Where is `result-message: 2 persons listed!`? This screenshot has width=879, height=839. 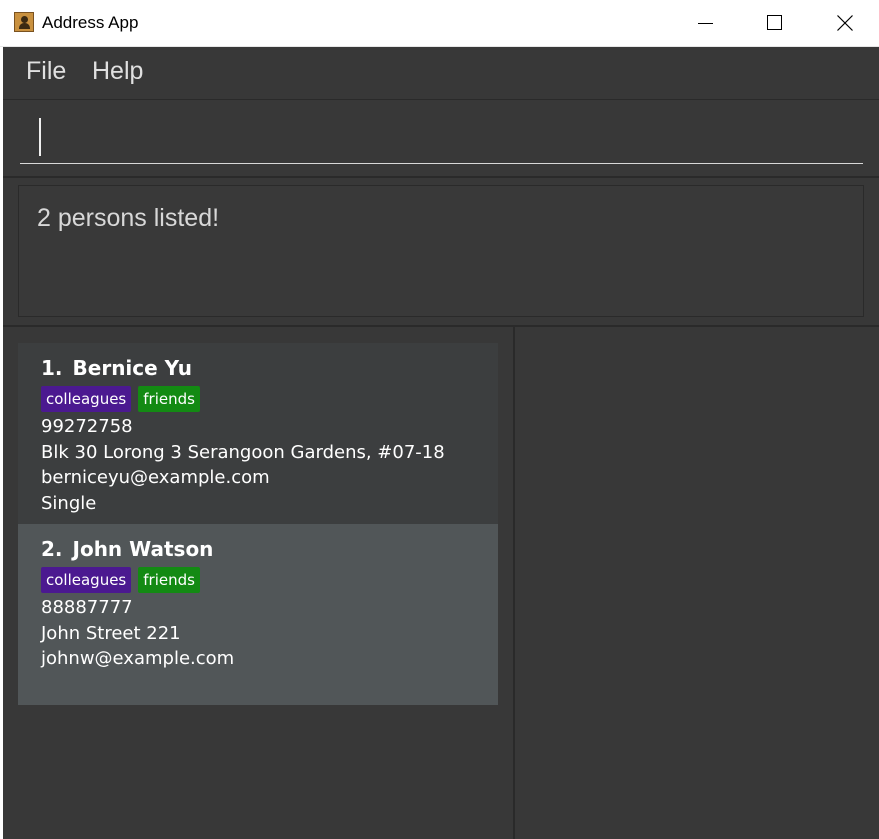
result-message: 2 persons listed! is located at coordinates (128, 218).